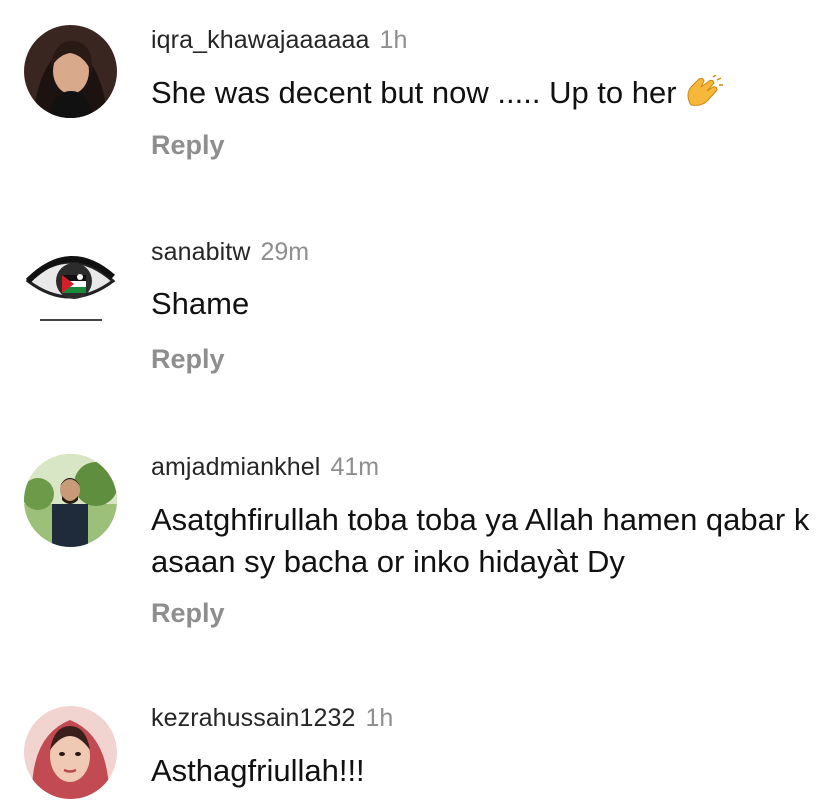 This screenshot has width=835, height=807. What do you see at coordinates (200, 252) in the screenshot?
I see `username: sanabitw` at bounding box center [200, 252].